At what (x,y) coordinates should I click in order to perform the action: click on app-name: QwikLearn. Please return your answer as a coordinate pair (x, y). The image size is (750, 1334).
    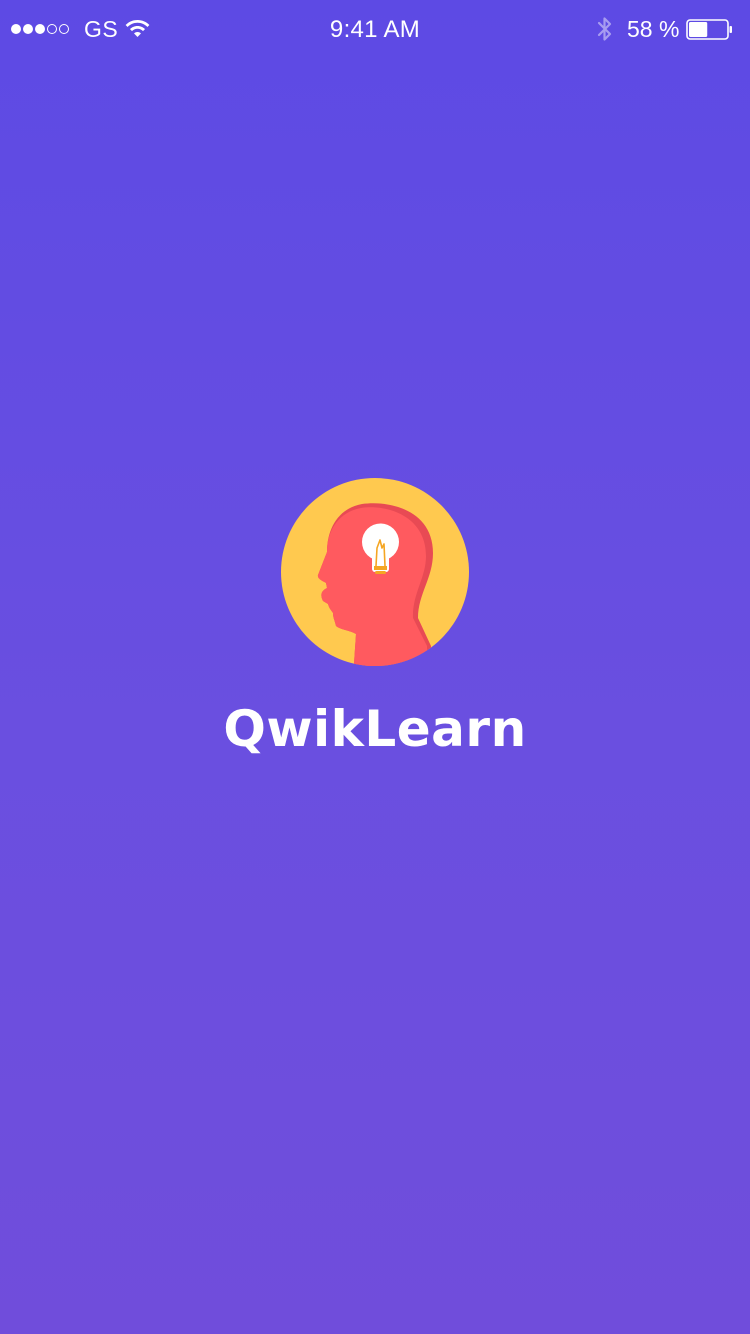
    Looking at the image, I should click on (375, 729).